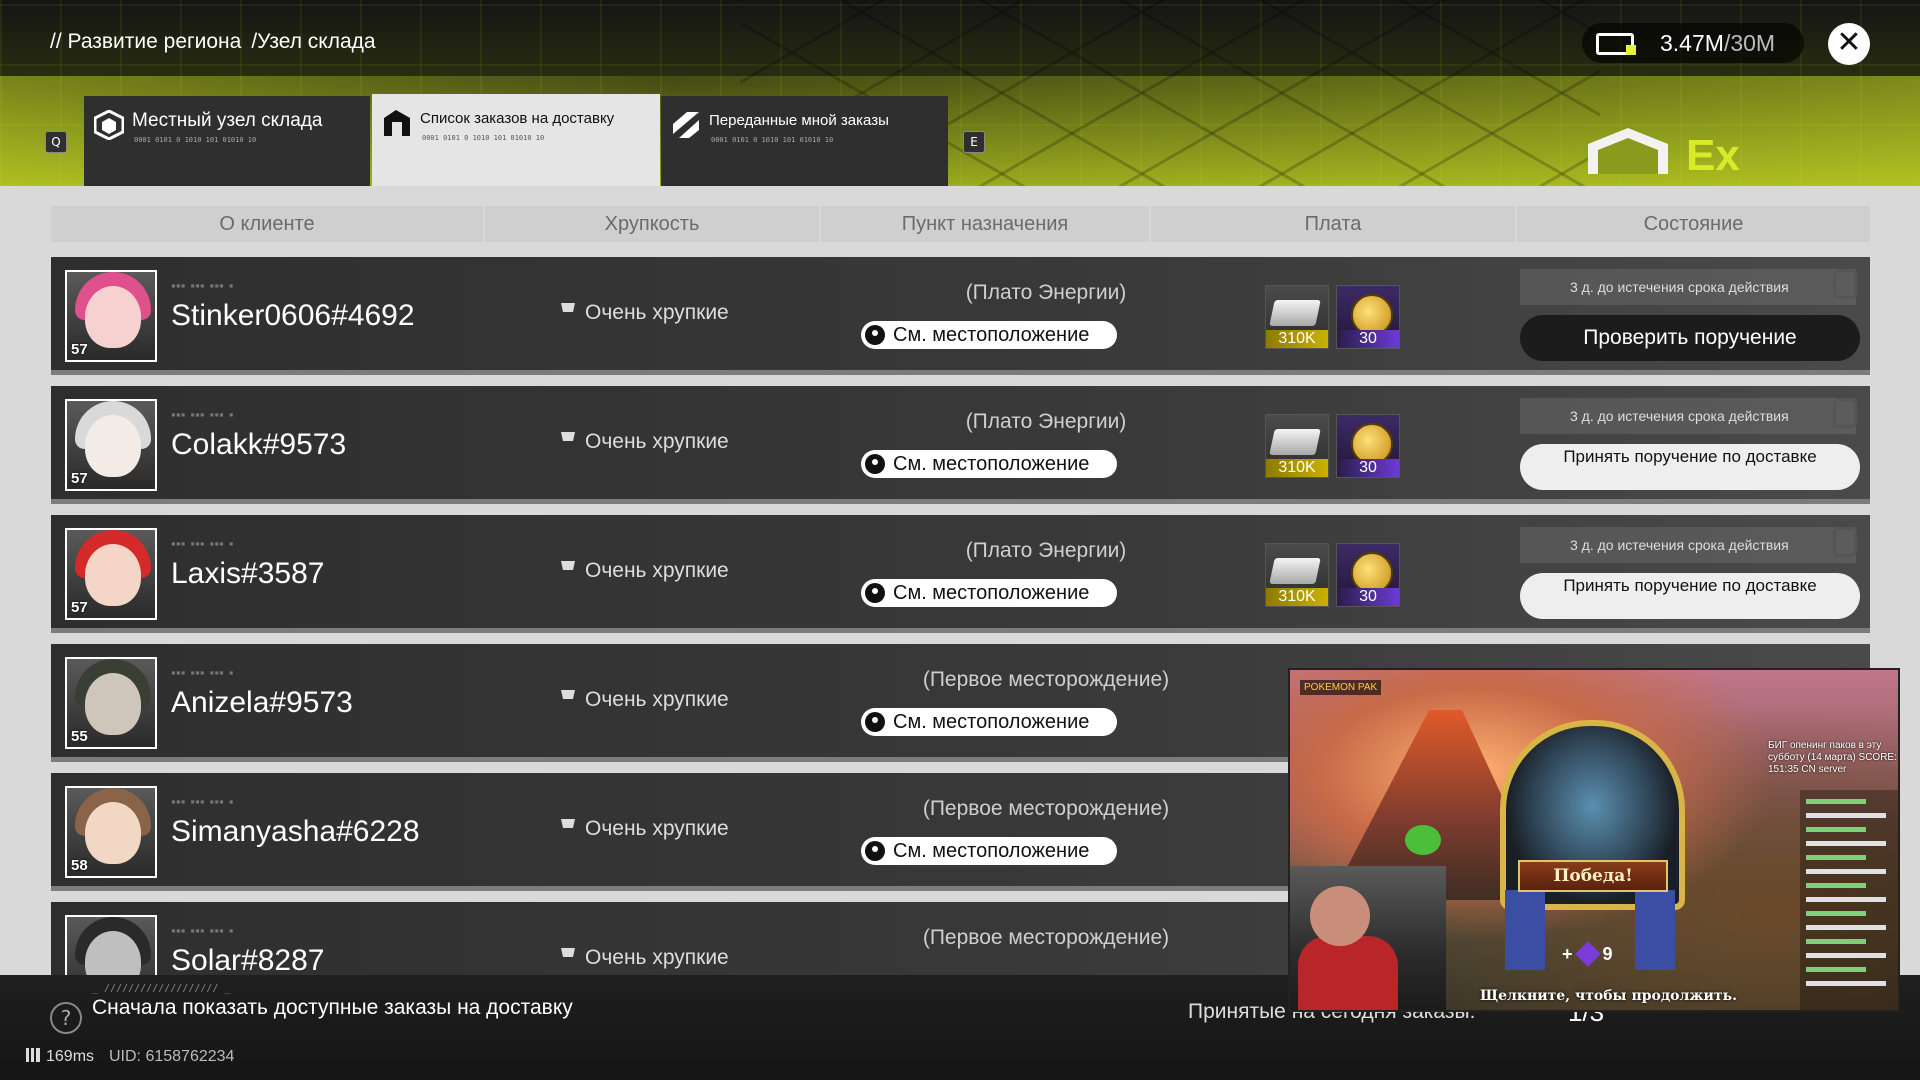 This screenshot has width=1920, height=1080. Describe the element at coordinates (79, 865) in the screenshot. I see `client-level: 58` at that location.